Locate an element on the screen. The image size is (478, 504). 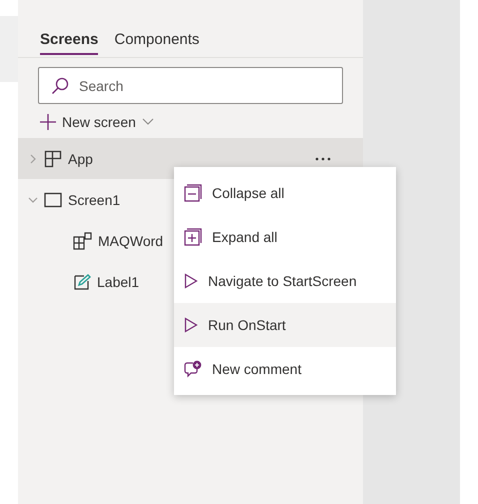
tree-item-label: App is located at coordinates (80, 158).